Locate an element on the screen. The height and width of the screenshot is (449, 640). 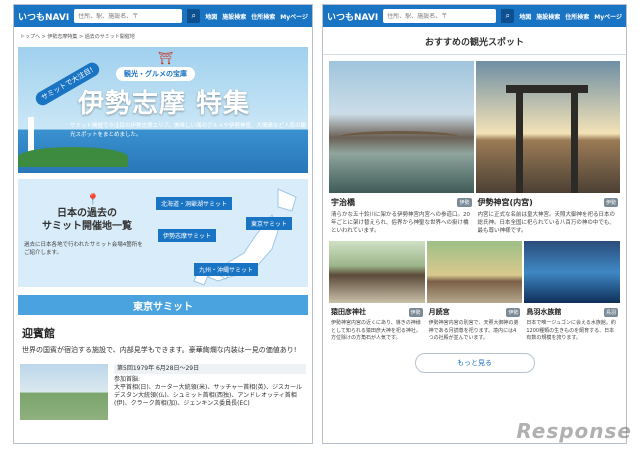
uji-bridge-photo is located at coordinates (401, 127).